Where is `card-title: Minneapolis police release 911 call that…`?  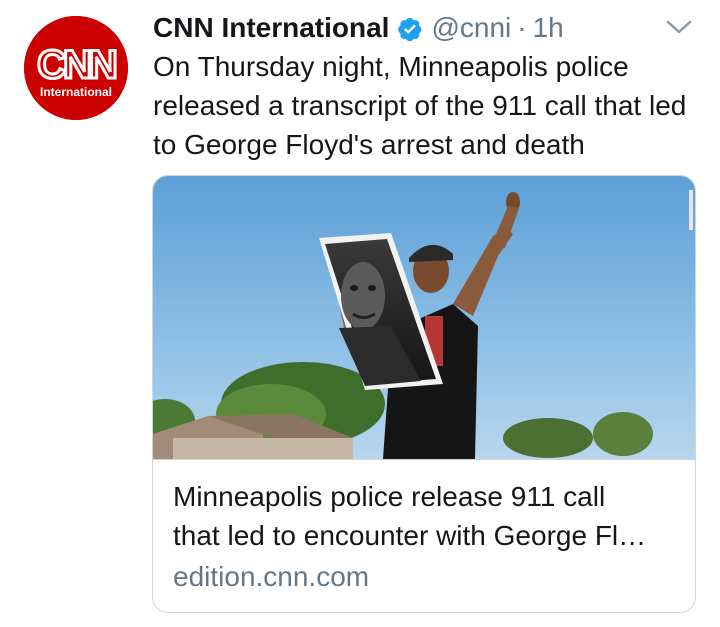
card-title: Minneapolis police release 911 call that… is located at coordinates (410, 516).